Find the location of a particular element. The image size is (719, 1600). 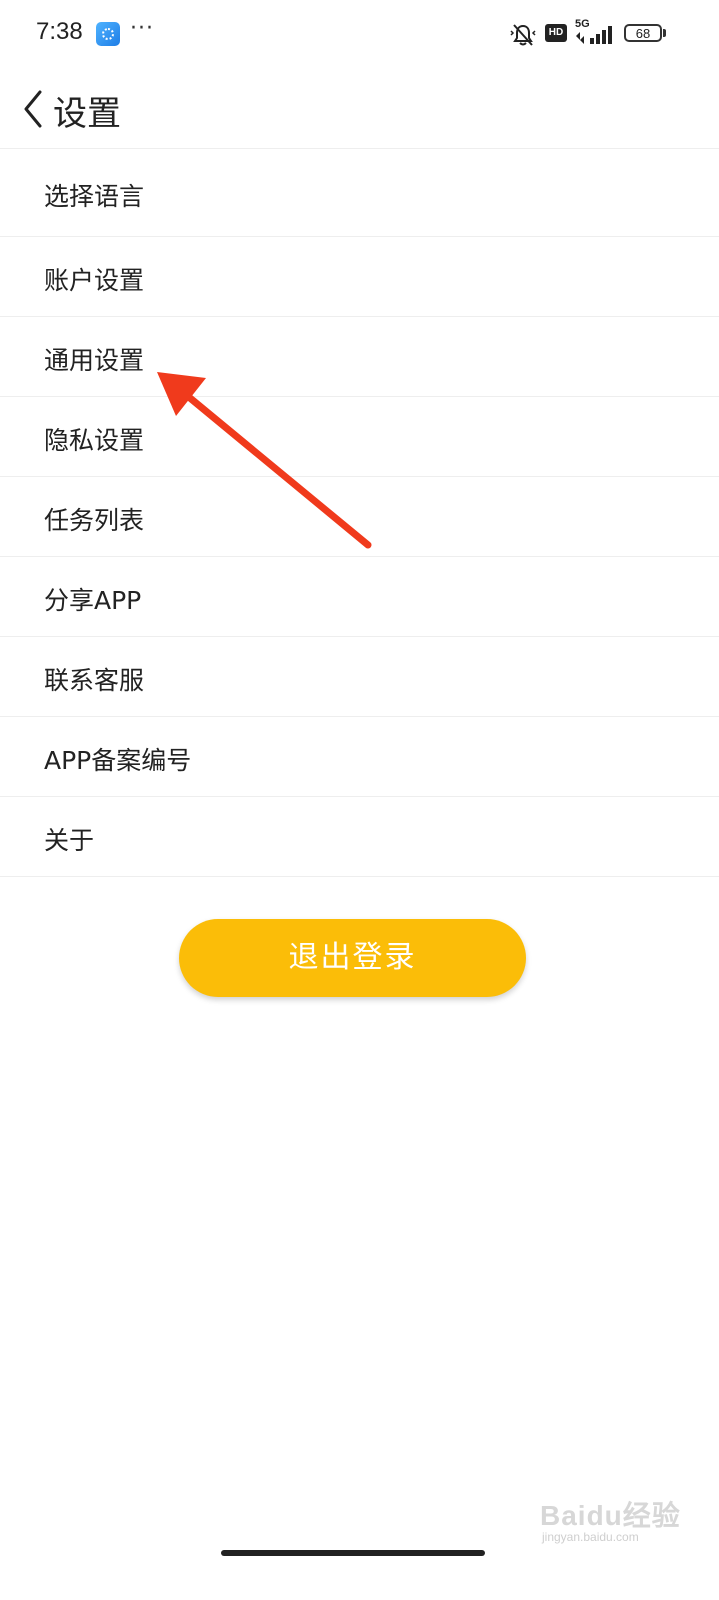

menu-item-language: 选择语言 is located at coordinates (359, 193).